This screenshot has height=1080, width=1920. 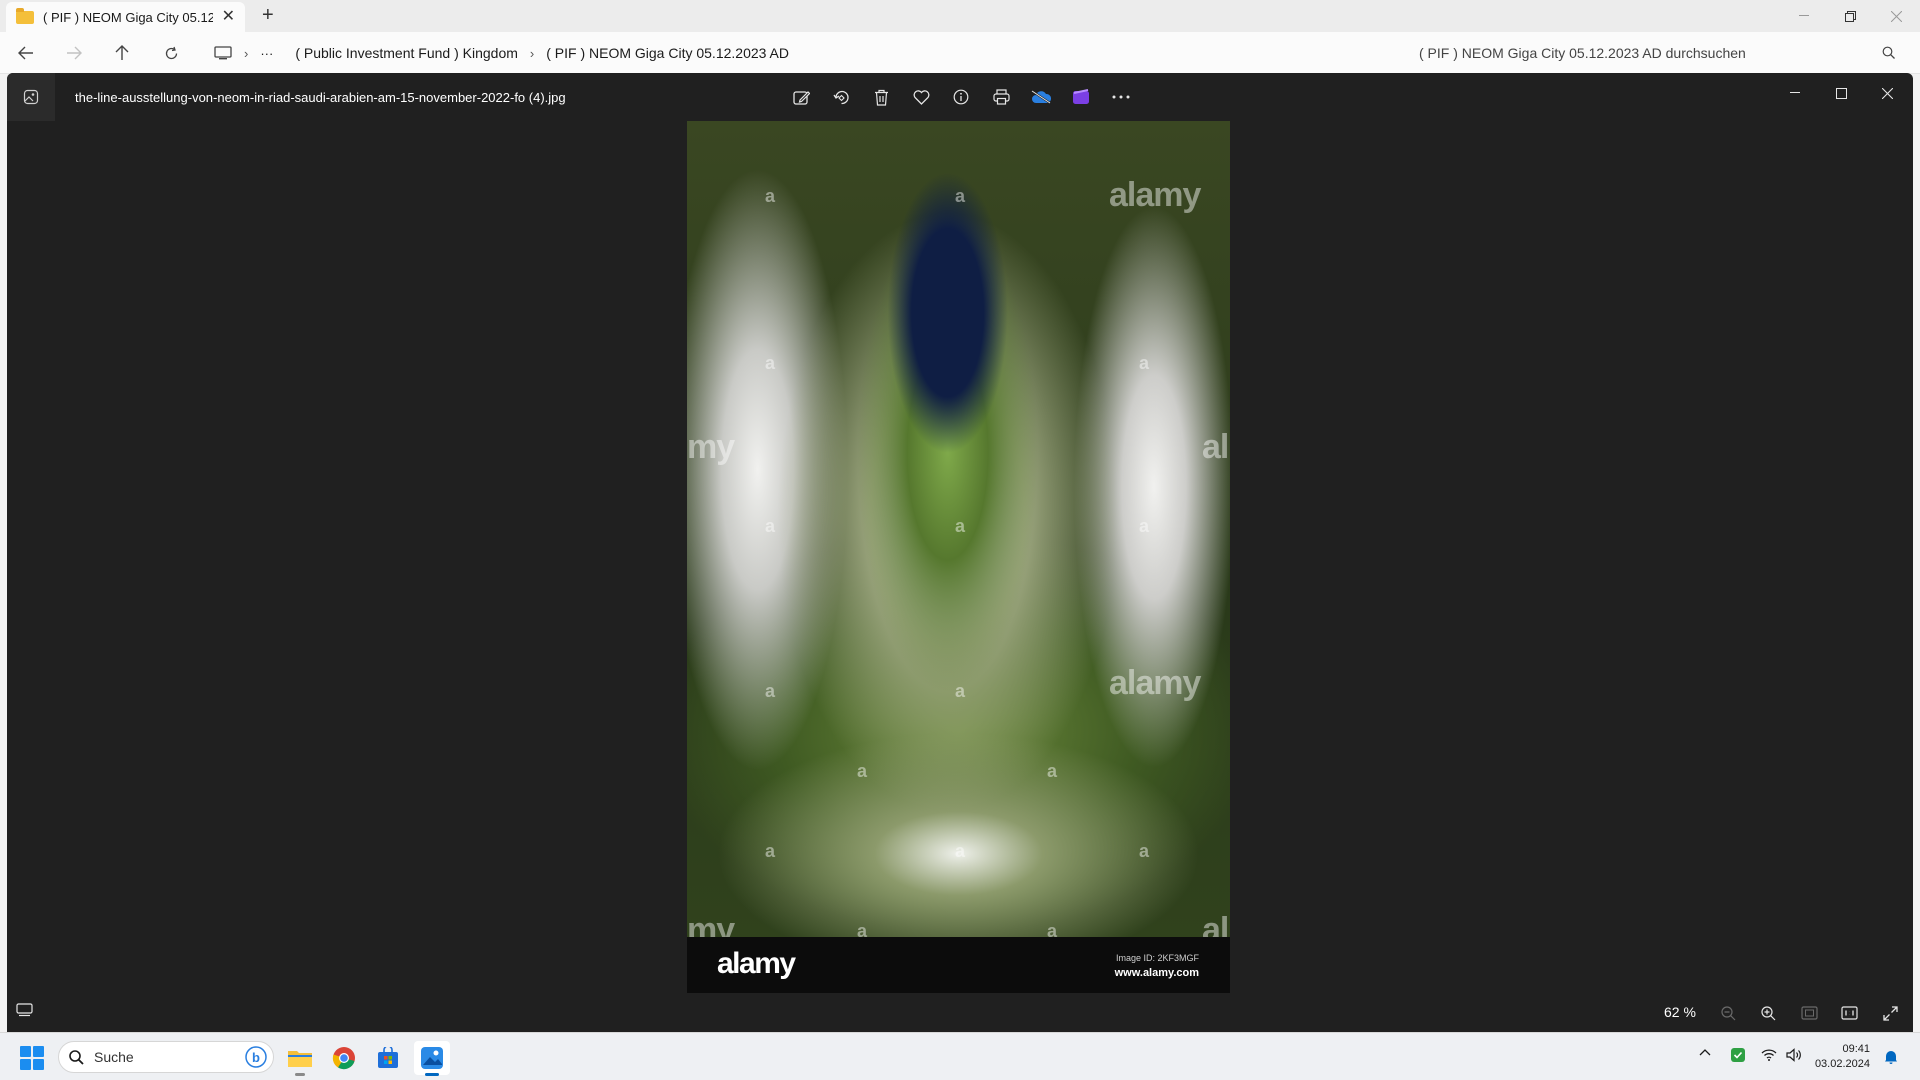 I want to click on forward-button, so click(x=74, y=53).